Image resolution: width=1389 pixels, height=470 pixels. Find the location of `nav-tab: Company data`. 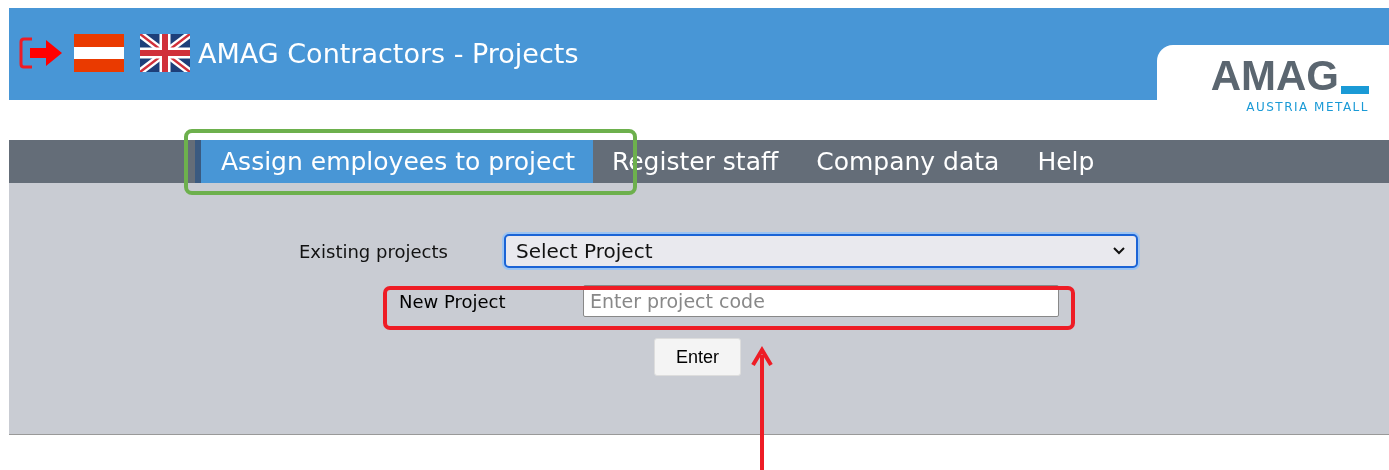

nav-tab: Company data is located at coordinates (908, 161).